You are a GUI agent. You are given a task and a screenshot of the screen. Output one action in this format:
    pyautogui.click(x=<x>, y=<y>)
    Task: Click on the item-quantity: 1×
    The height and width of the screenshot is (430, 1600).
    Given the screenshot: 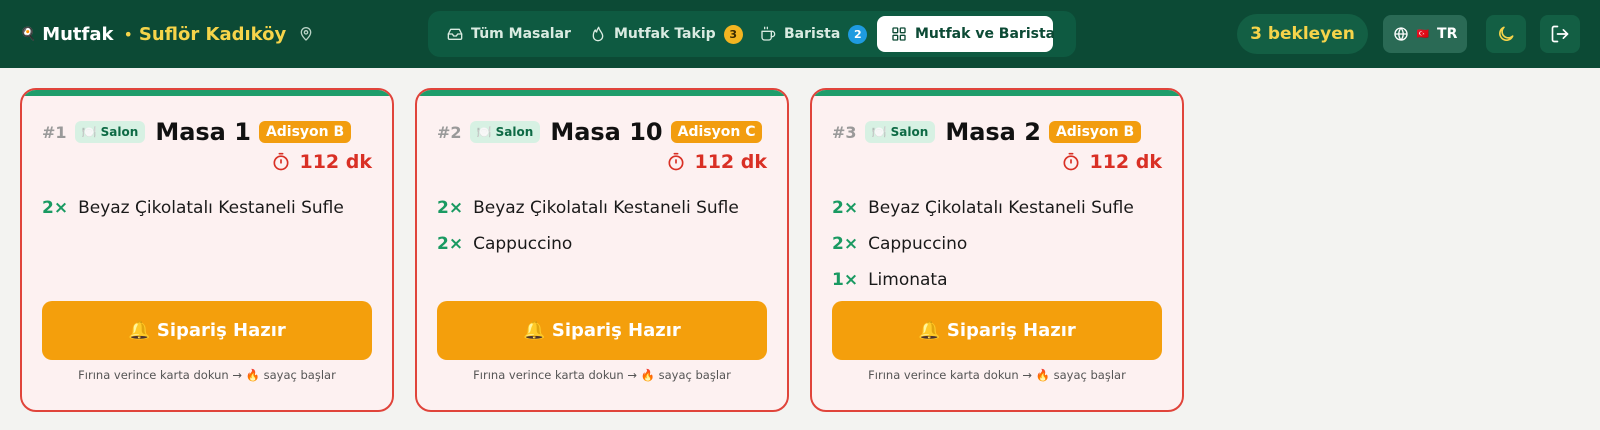 What is the action you would take?
    pyautogui.click(x=845, y=280)
    